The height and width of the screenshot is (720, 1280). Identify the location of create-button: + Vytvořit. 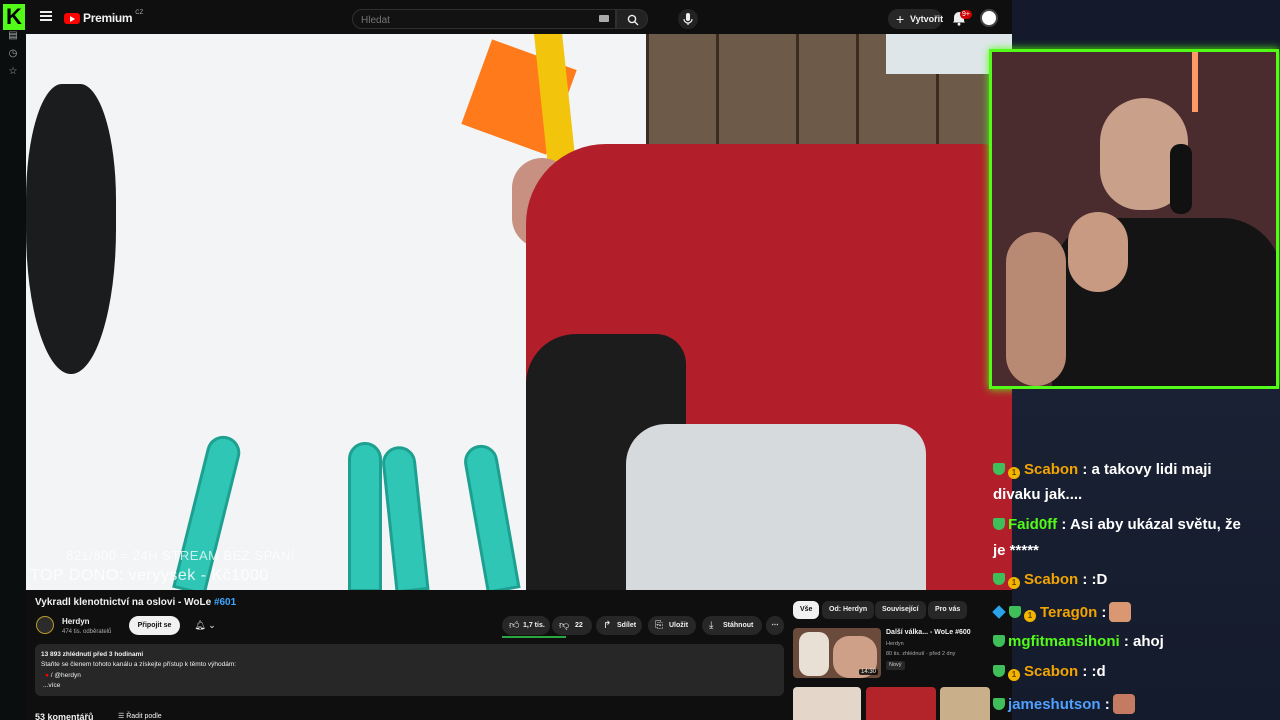
(916, 19).